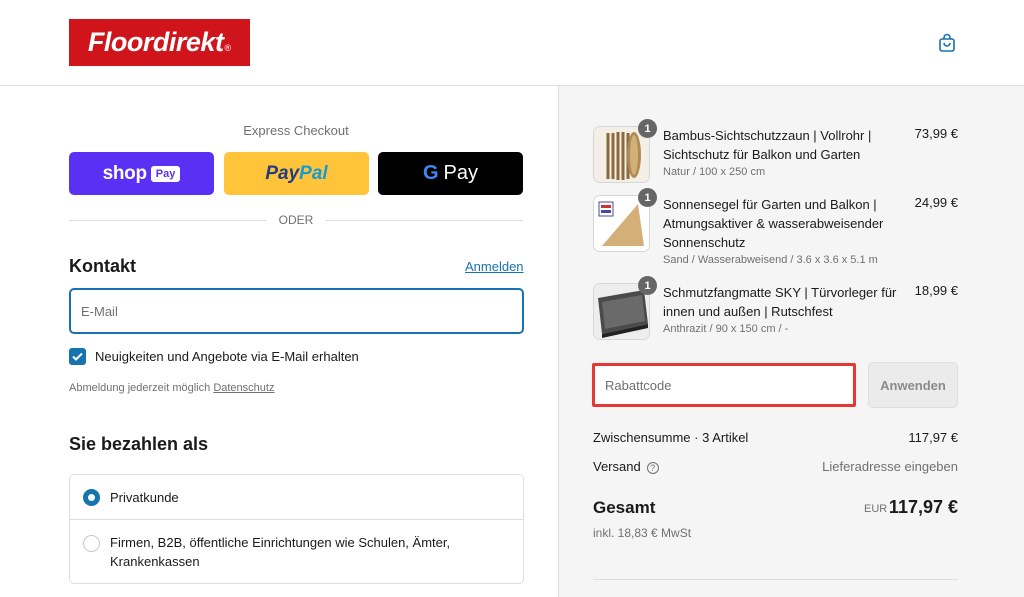 The width and height of the screenshot is (1024, 597). Describe the element at coordinates (296, 130) in the screenshot. I see `express-checkout-label: Express Checkout` at that location.